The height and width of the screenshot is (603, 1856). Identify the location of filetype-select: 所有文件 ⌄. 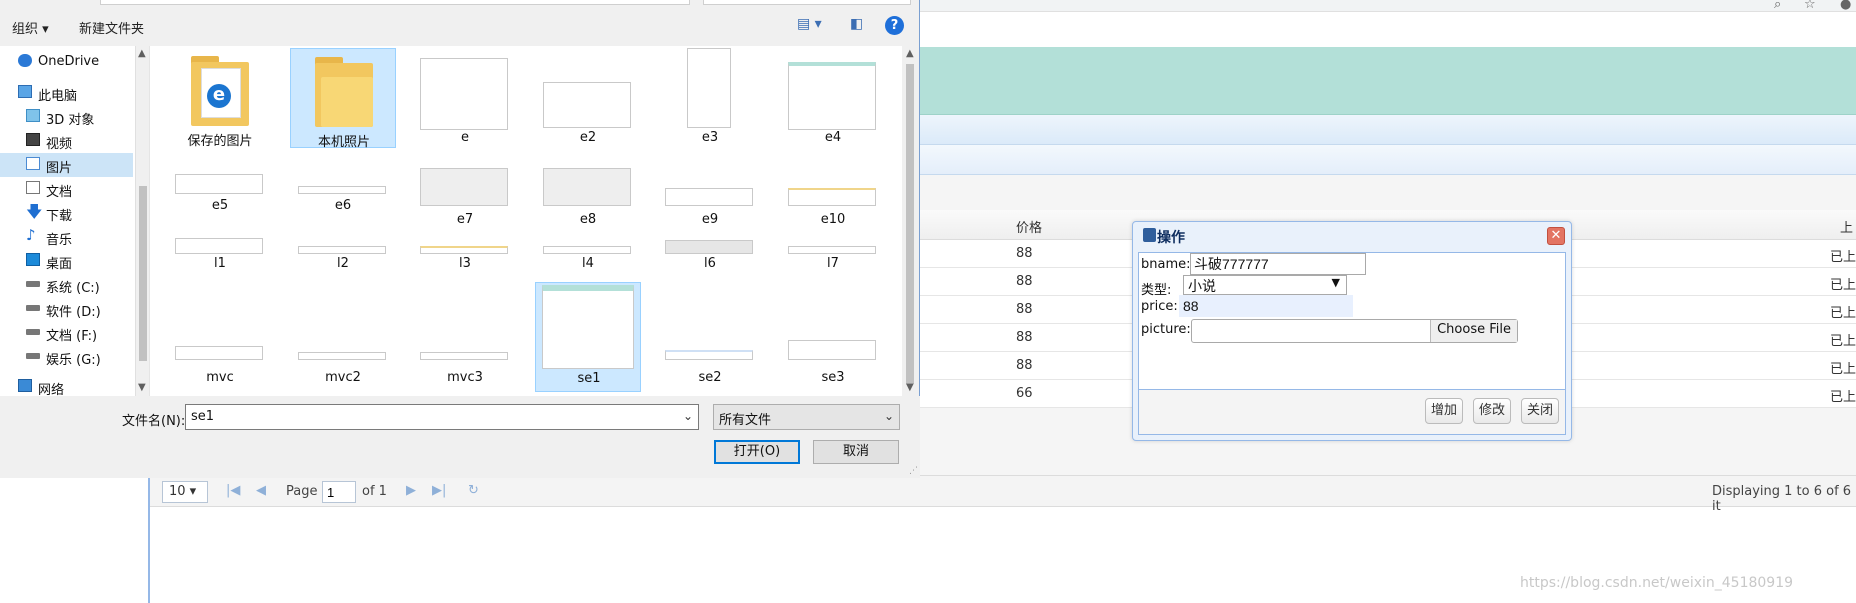
(806, 417).